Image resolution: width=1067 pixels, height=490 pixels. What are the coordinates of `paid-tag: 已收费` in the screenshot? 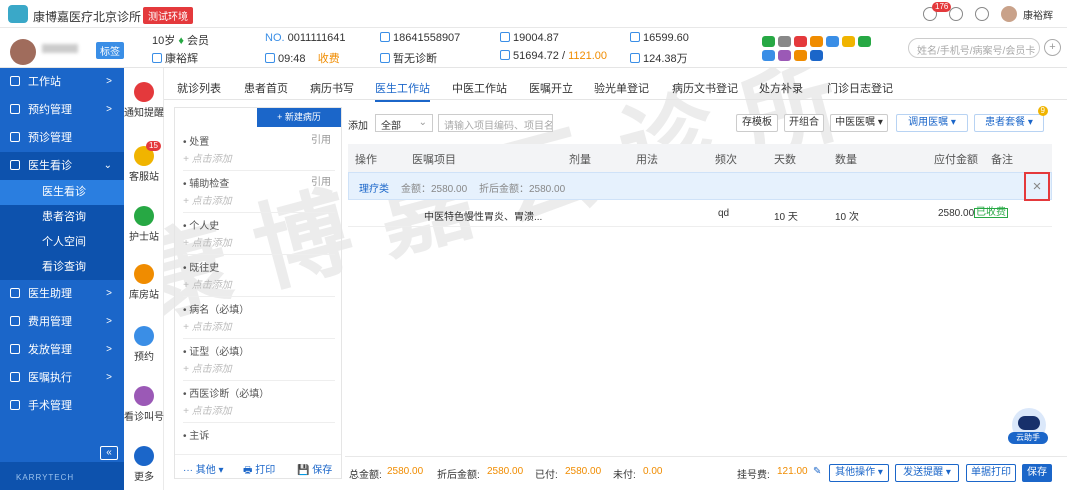 It's located at (991, 212).